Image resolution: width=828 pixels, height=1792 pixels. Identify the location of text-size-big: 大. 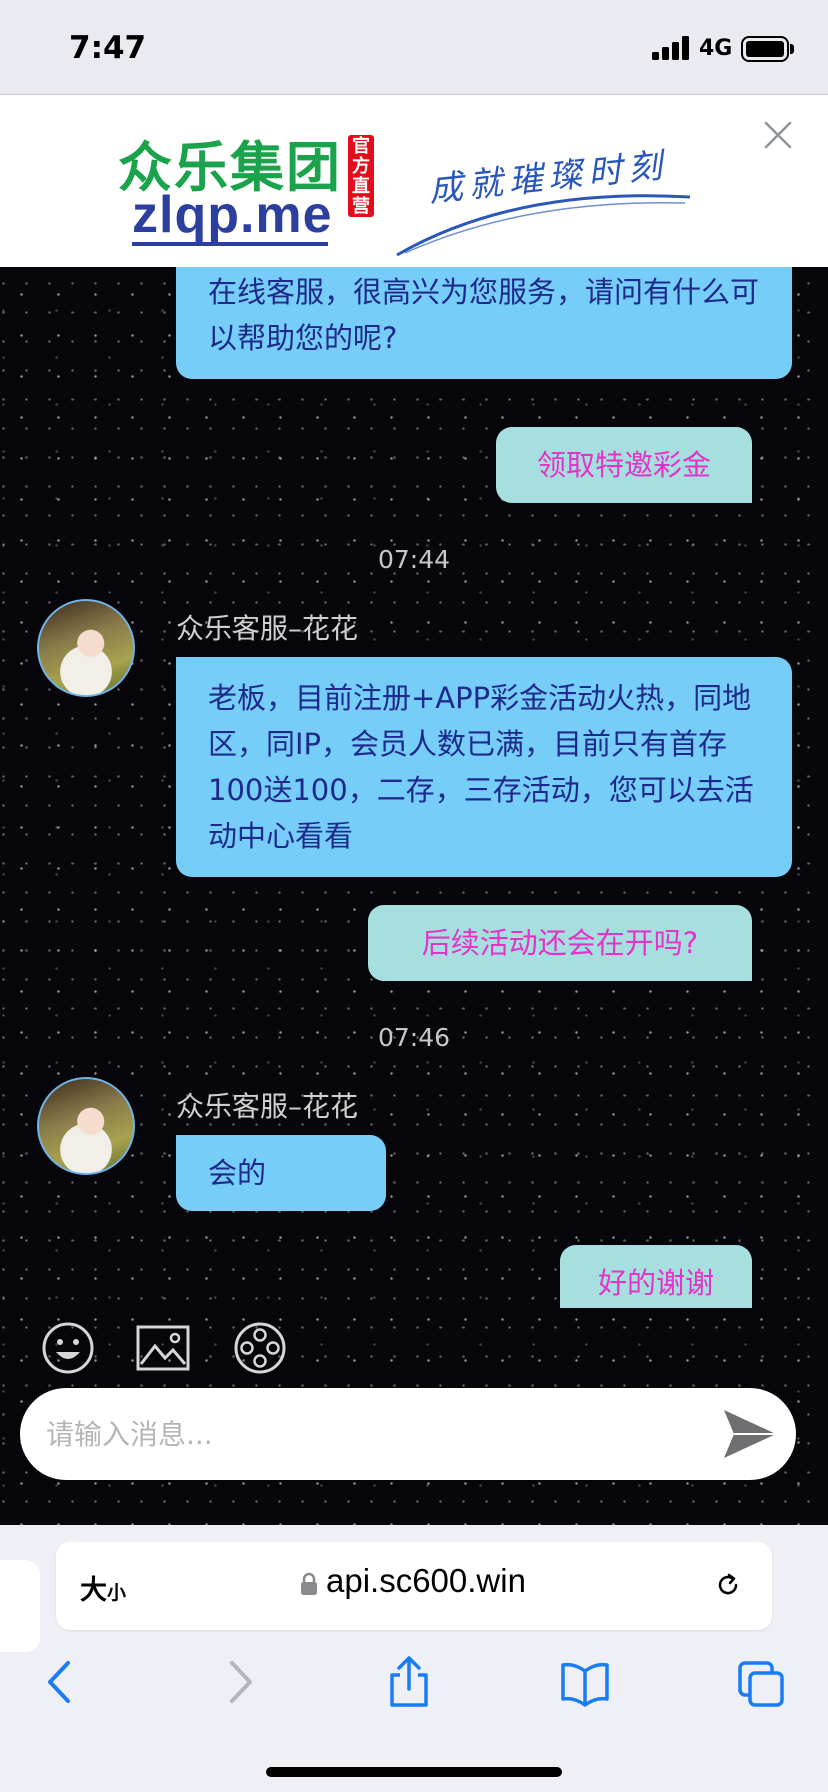
(93, 1590).